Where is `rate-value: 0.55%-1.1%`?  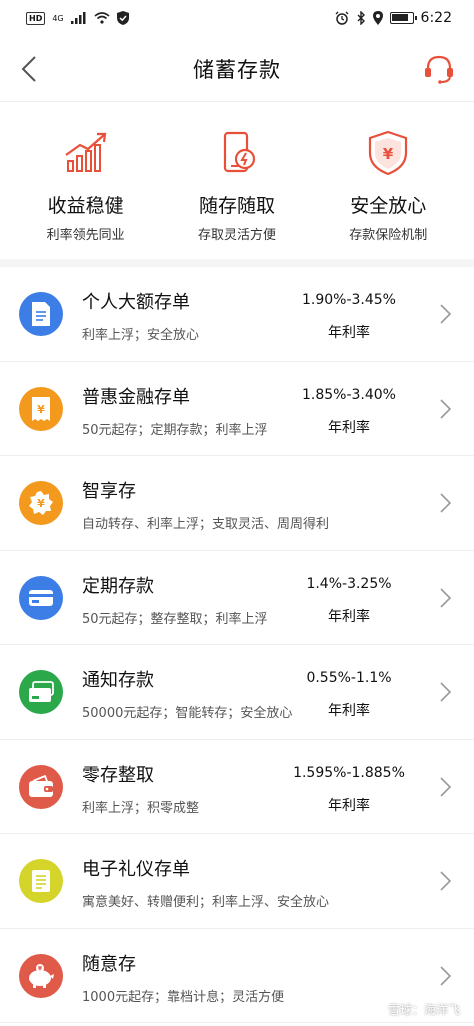 rate-value: 0.55%-1.1% is located at coordinates (349, 678).